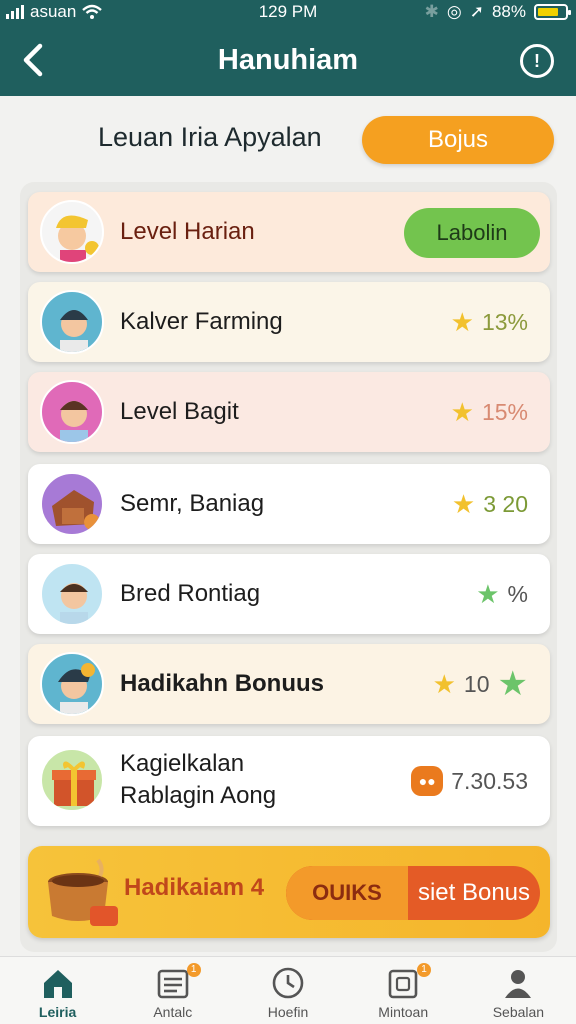 Image resolution: width=576 pixels, height=1024 pixels. I want to click on promo-text: Hadikaiam 4, so click(194, 888).